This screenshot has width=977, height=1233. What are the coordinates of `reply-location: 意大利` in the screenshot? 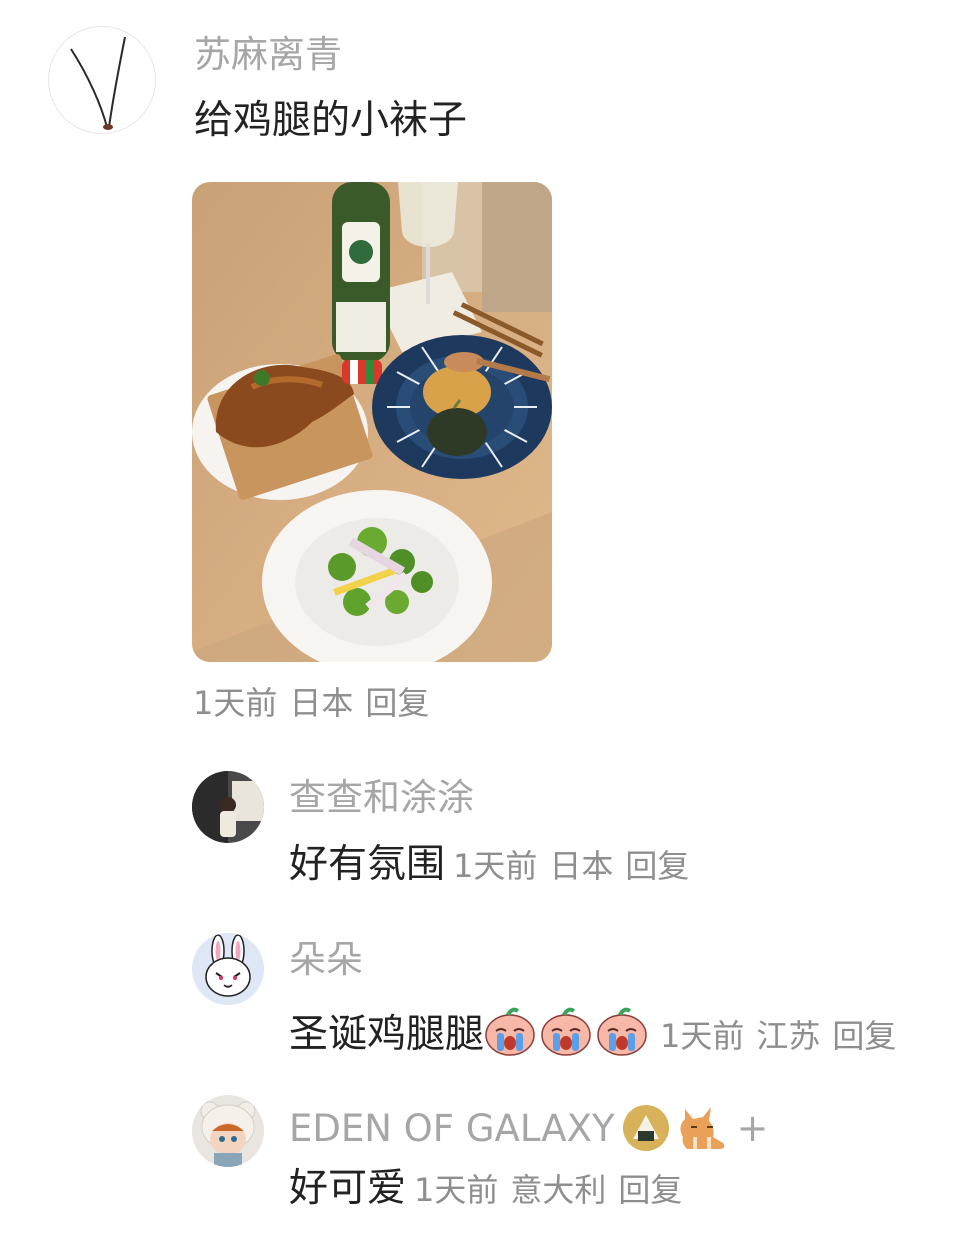 It's located at (558, 1190).